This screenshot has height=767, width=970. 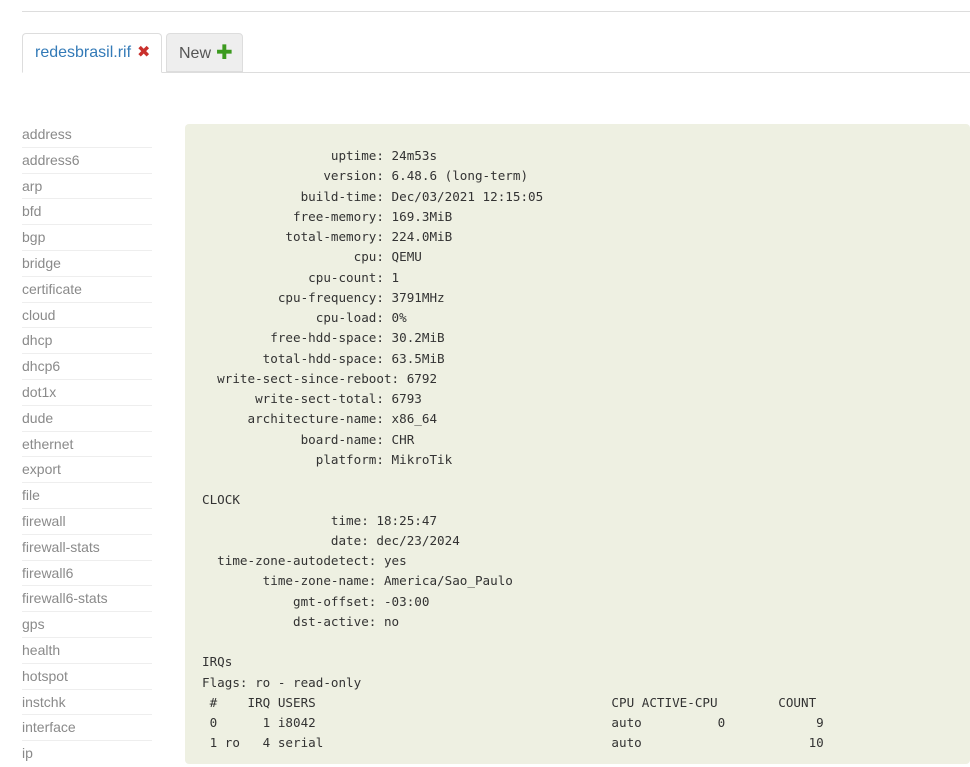 What do you see at coordinates (87, 574) in the screenshot?
I see `sidebar-item-firewall6: firewall6` at bounding box center [87, 574].